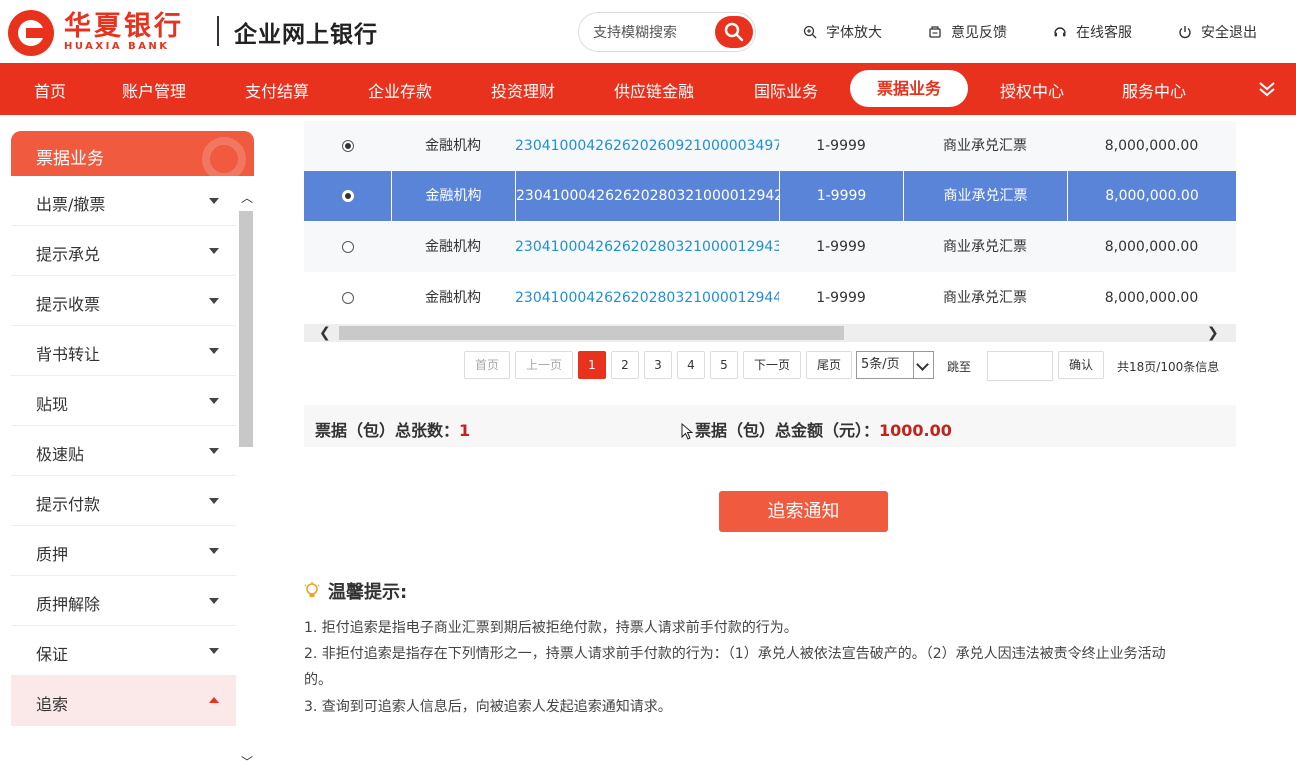 Image resolution: width=1296 pixels, height=770 pixels. What do you see at coordinates (355, 591) in the screenshot?
I see `tips-title: 温馨提示:` at bounding box center [355, 591].